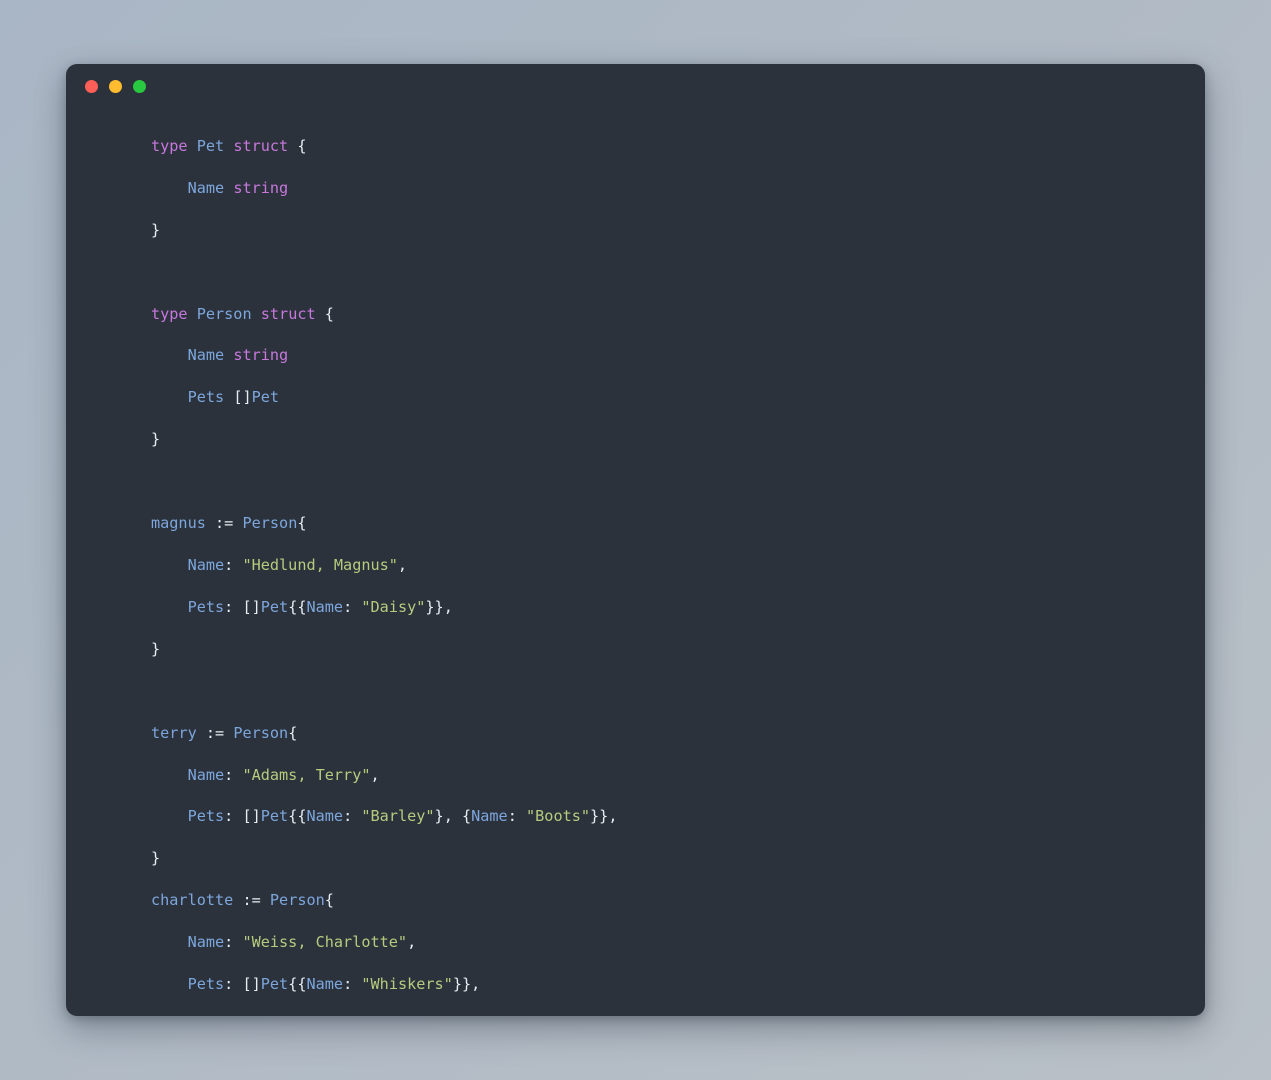 The height and width of the screenshot is (1080, 1271). Describe the element at coordinates (297, 565) in the screenshot. I see `code-line: Name: "Hedlund, Magnus",` at that location.